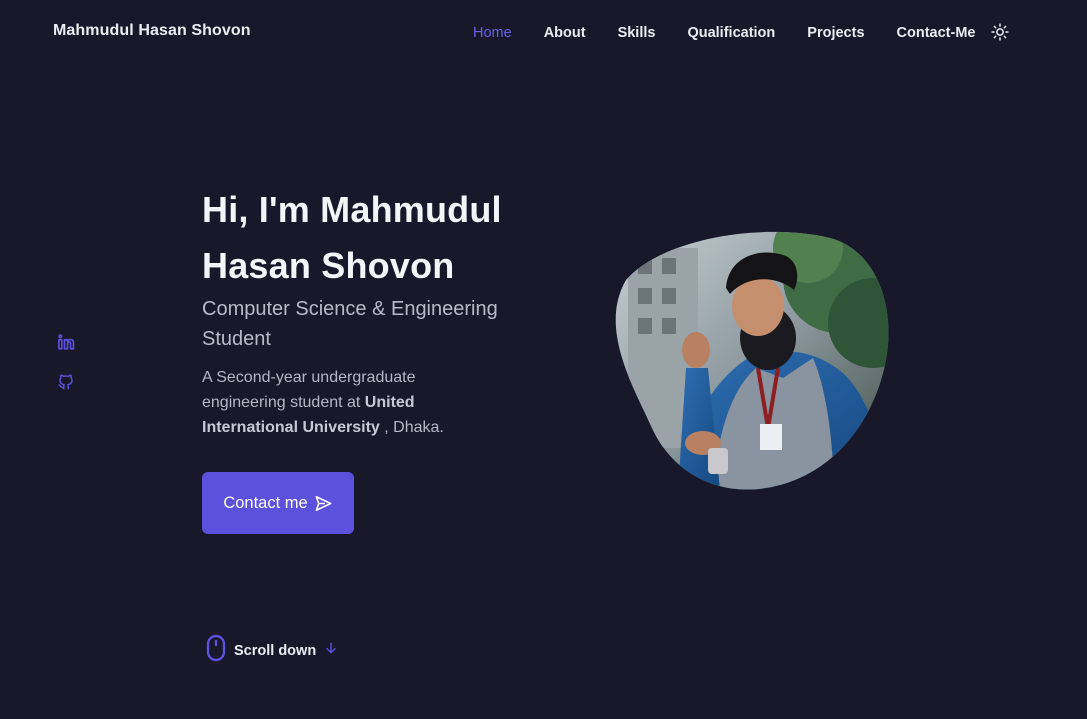 This screenshot has width=1087, height=719. Describe the element at coordinates (350, 324) in the screenshot. I see `hero-subtitle: Computer Science & Engineering Student` at that location.